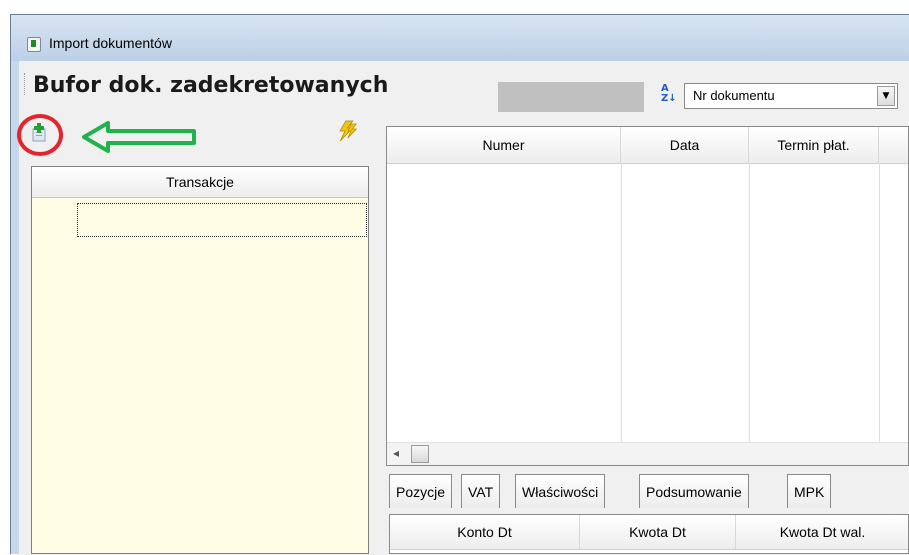 This screenshot has height=555, width=909. Describe the element at coordinates (886, 96) in the screenshot. I see `chevron-down-icon: ▼` at that location.